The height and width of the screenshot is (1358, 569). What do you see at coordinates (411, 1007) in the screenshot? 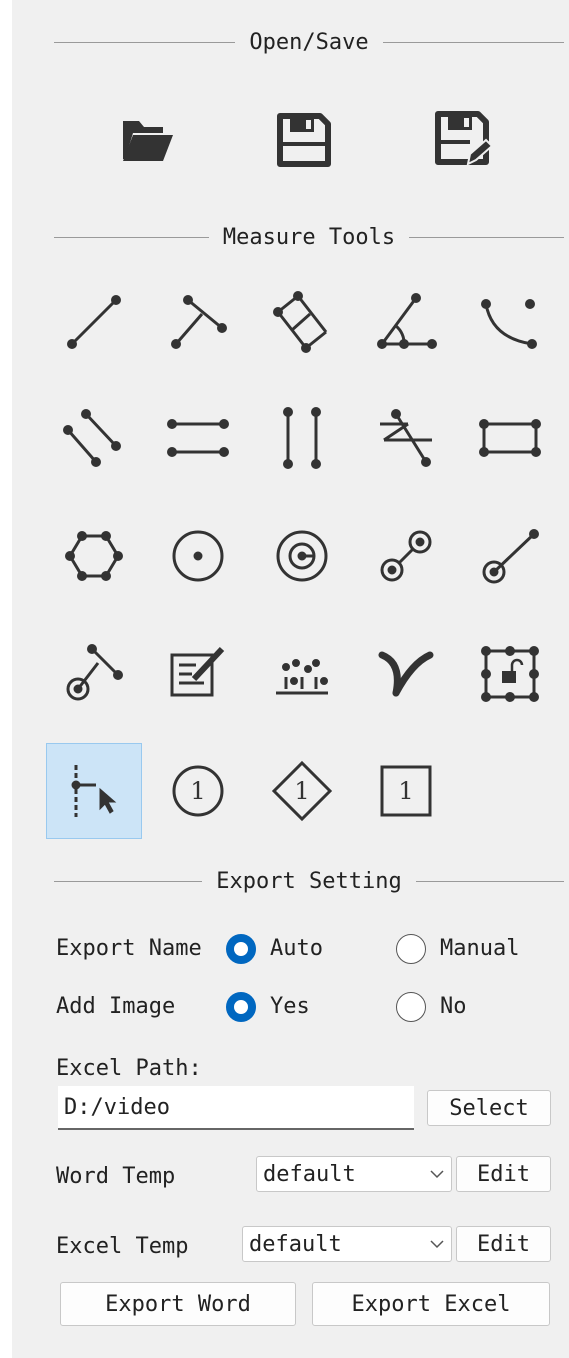
I see `add-image-no-radio` at bounding box center [411, 1007].